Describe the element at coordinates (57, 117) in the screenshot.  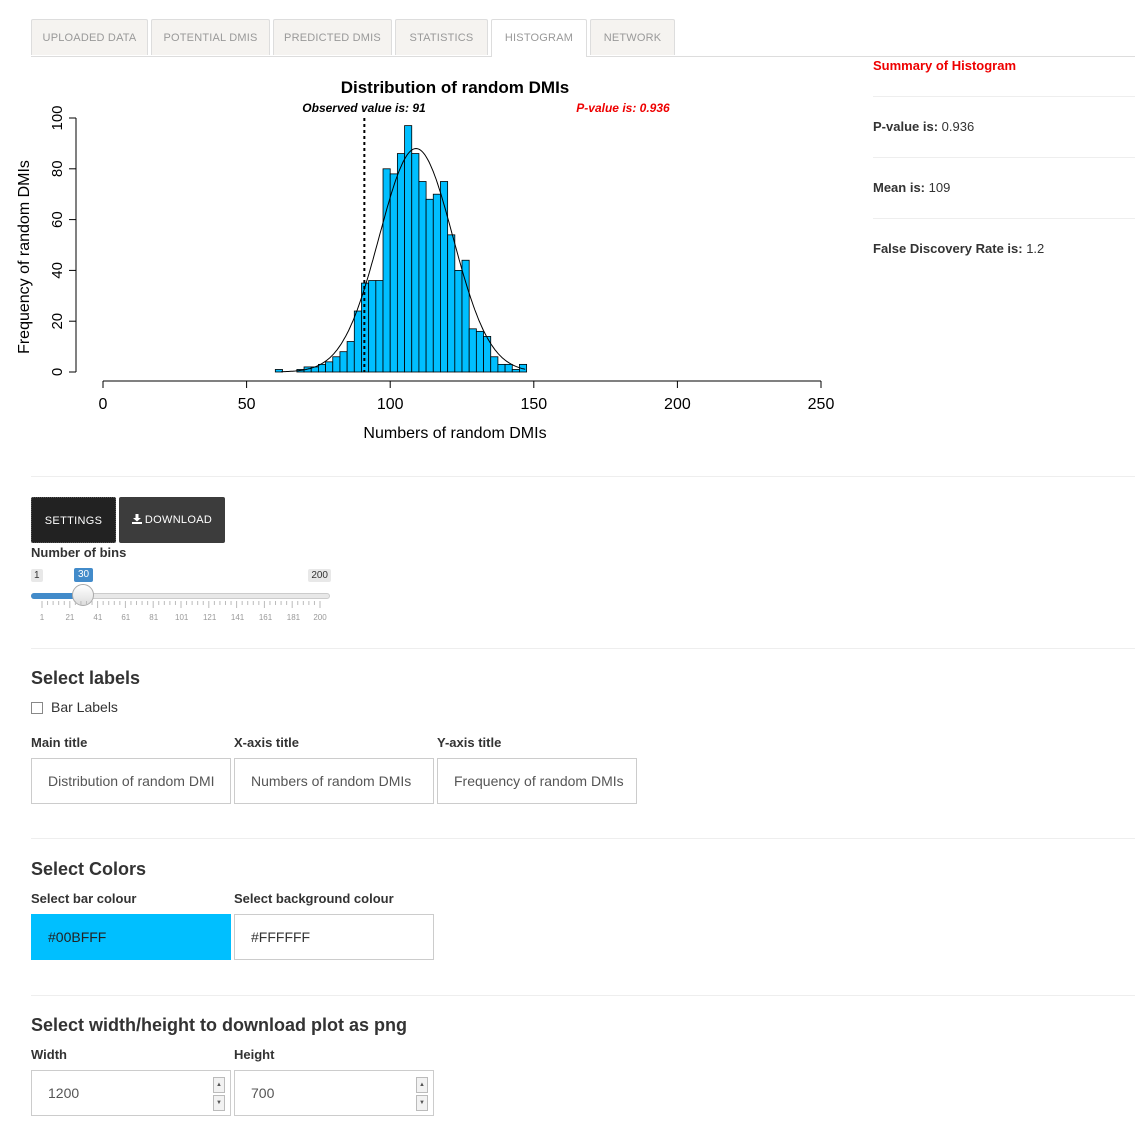
I see `y-tick-label: 100` at that location.